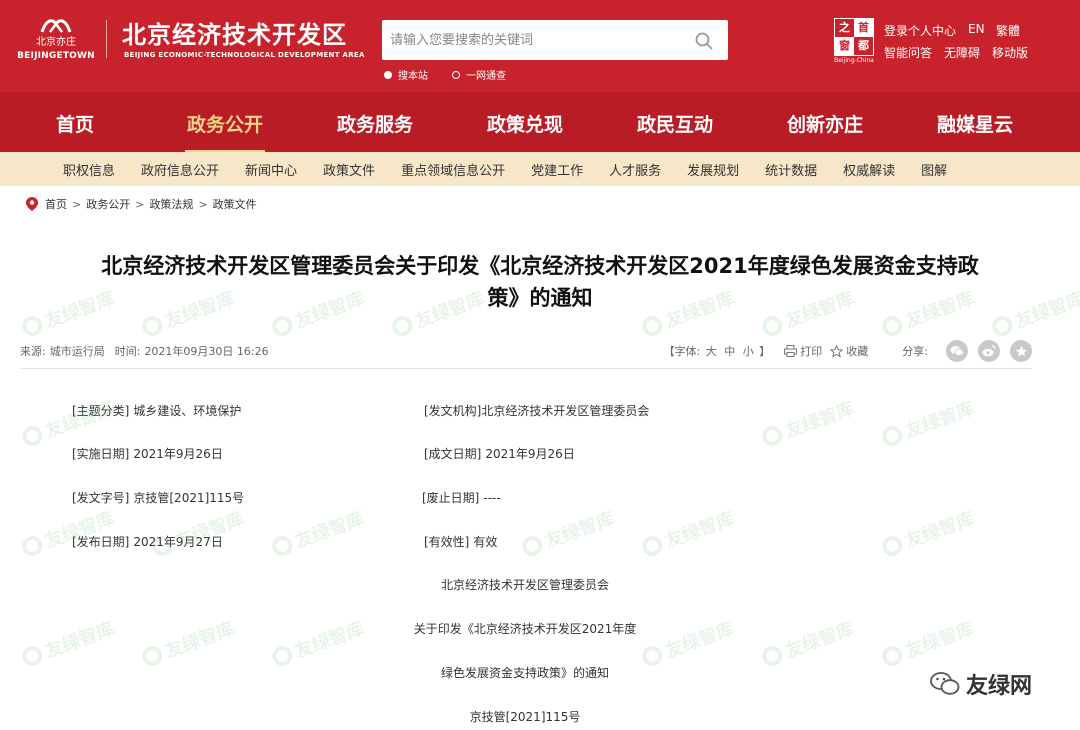  What do you see at coordinates (711, 351) in the screenshot?
I see `font-large-button: 大` at bounding box center [711, 351].